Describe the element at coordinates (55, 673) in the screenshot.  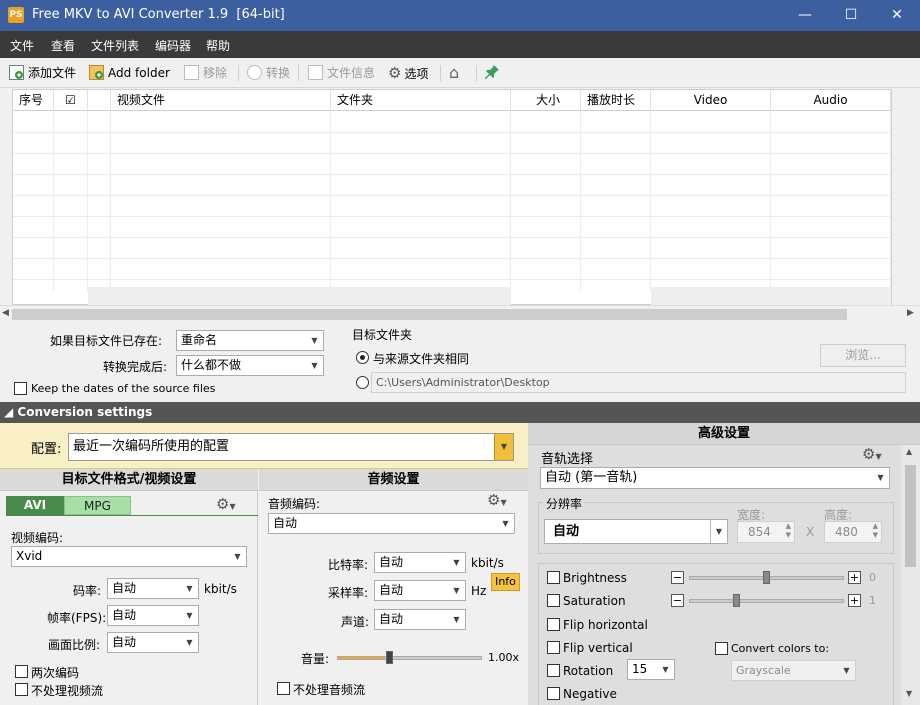
I see `two-pass-label: 两次编码` at that location.